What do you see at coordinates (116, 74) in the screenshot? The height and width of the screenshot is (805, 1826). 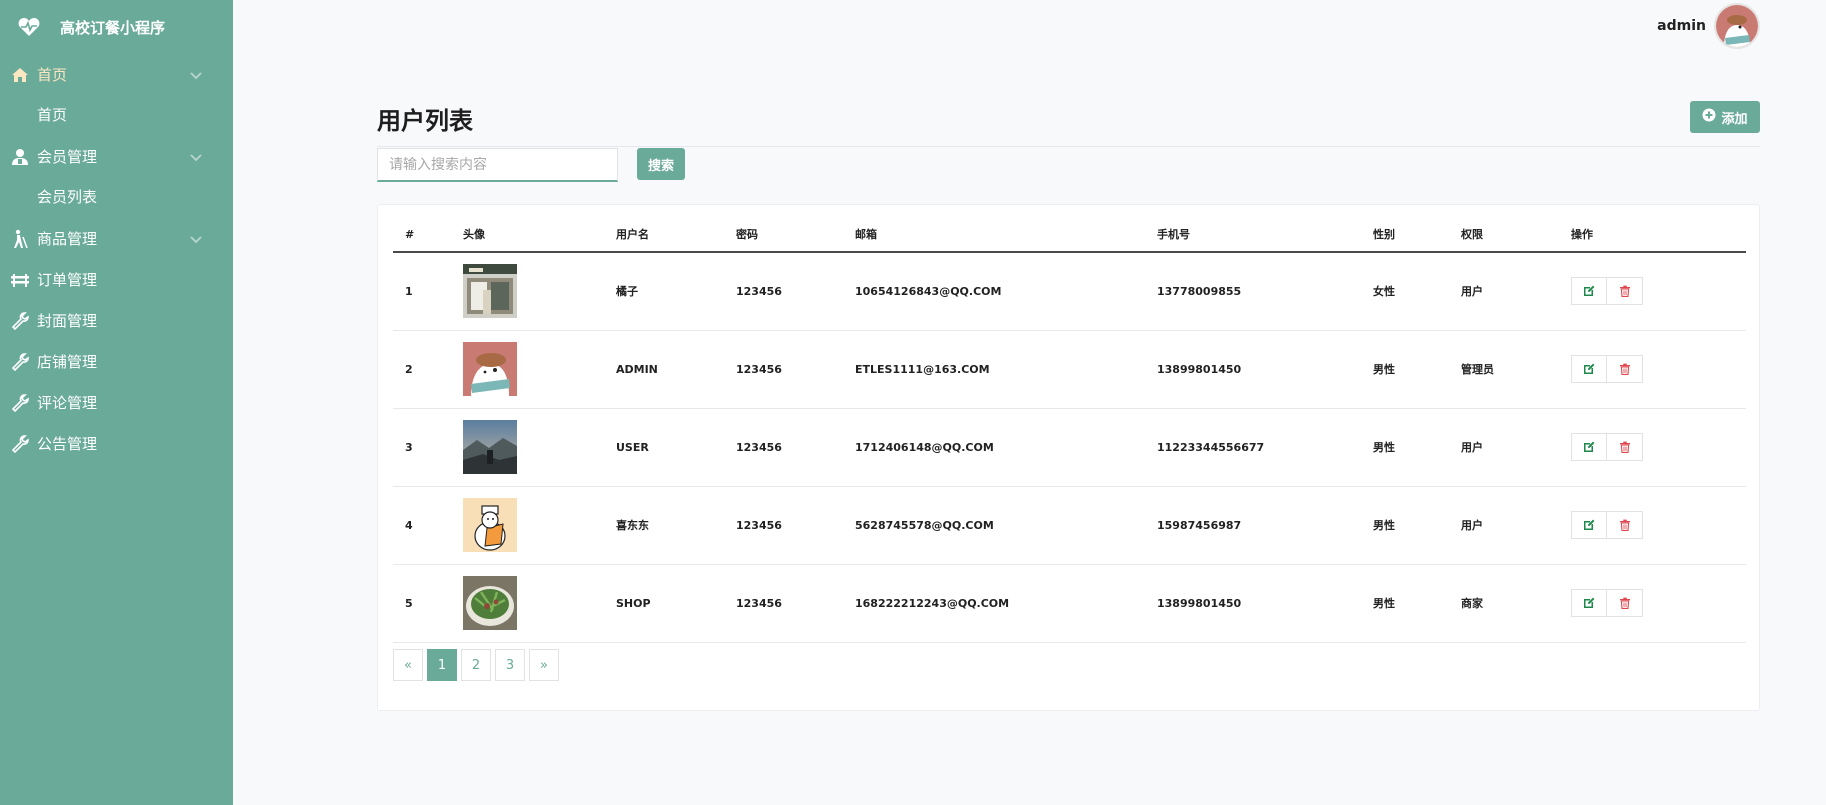 I see `sidebar-item-home: 首页` at bounding box center [116, 74].